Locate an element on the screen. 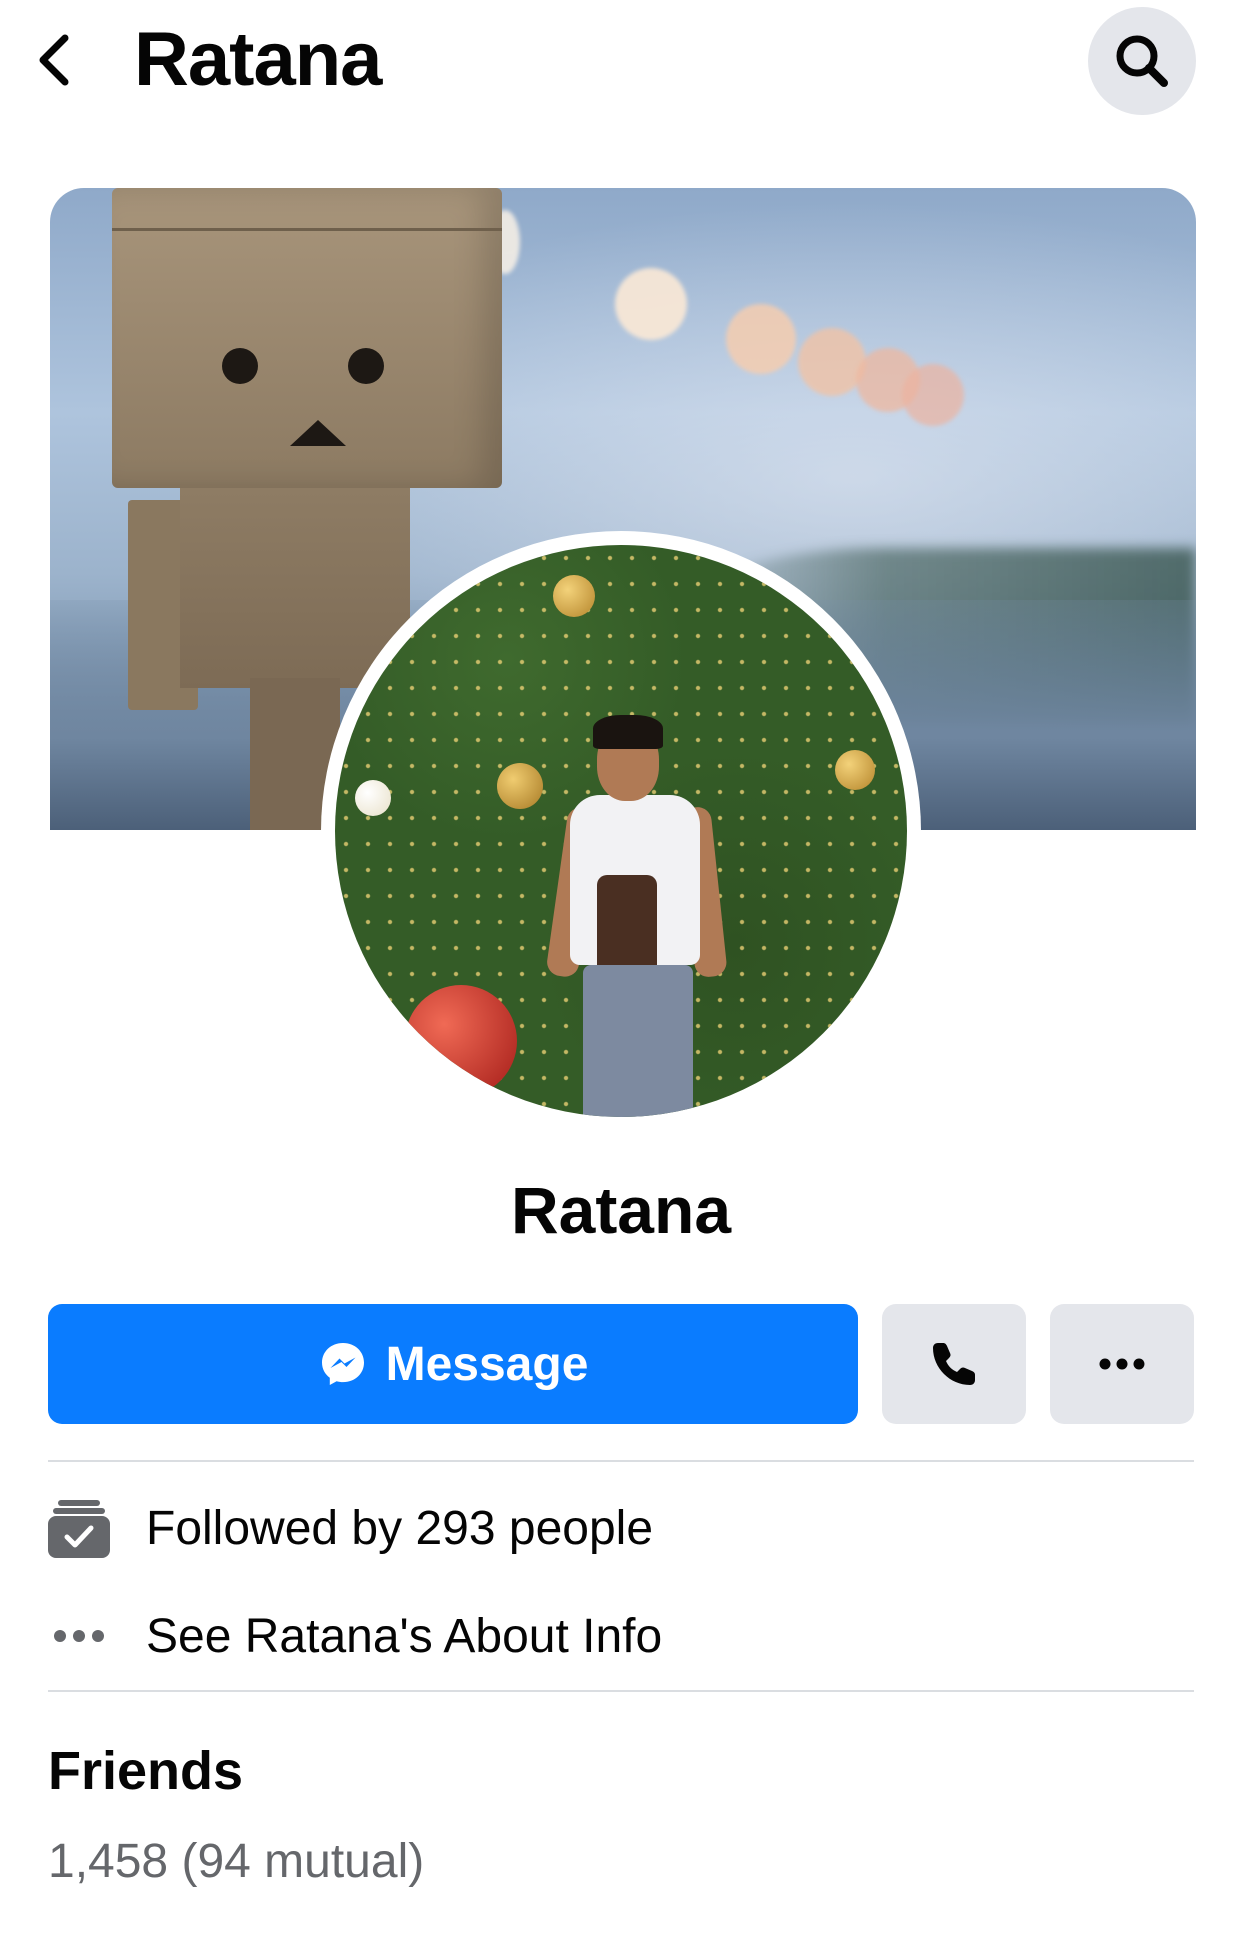 The height and width of the screenshot is (1938, 1242). page-title: Ratana is located at coordinates (258, 59).